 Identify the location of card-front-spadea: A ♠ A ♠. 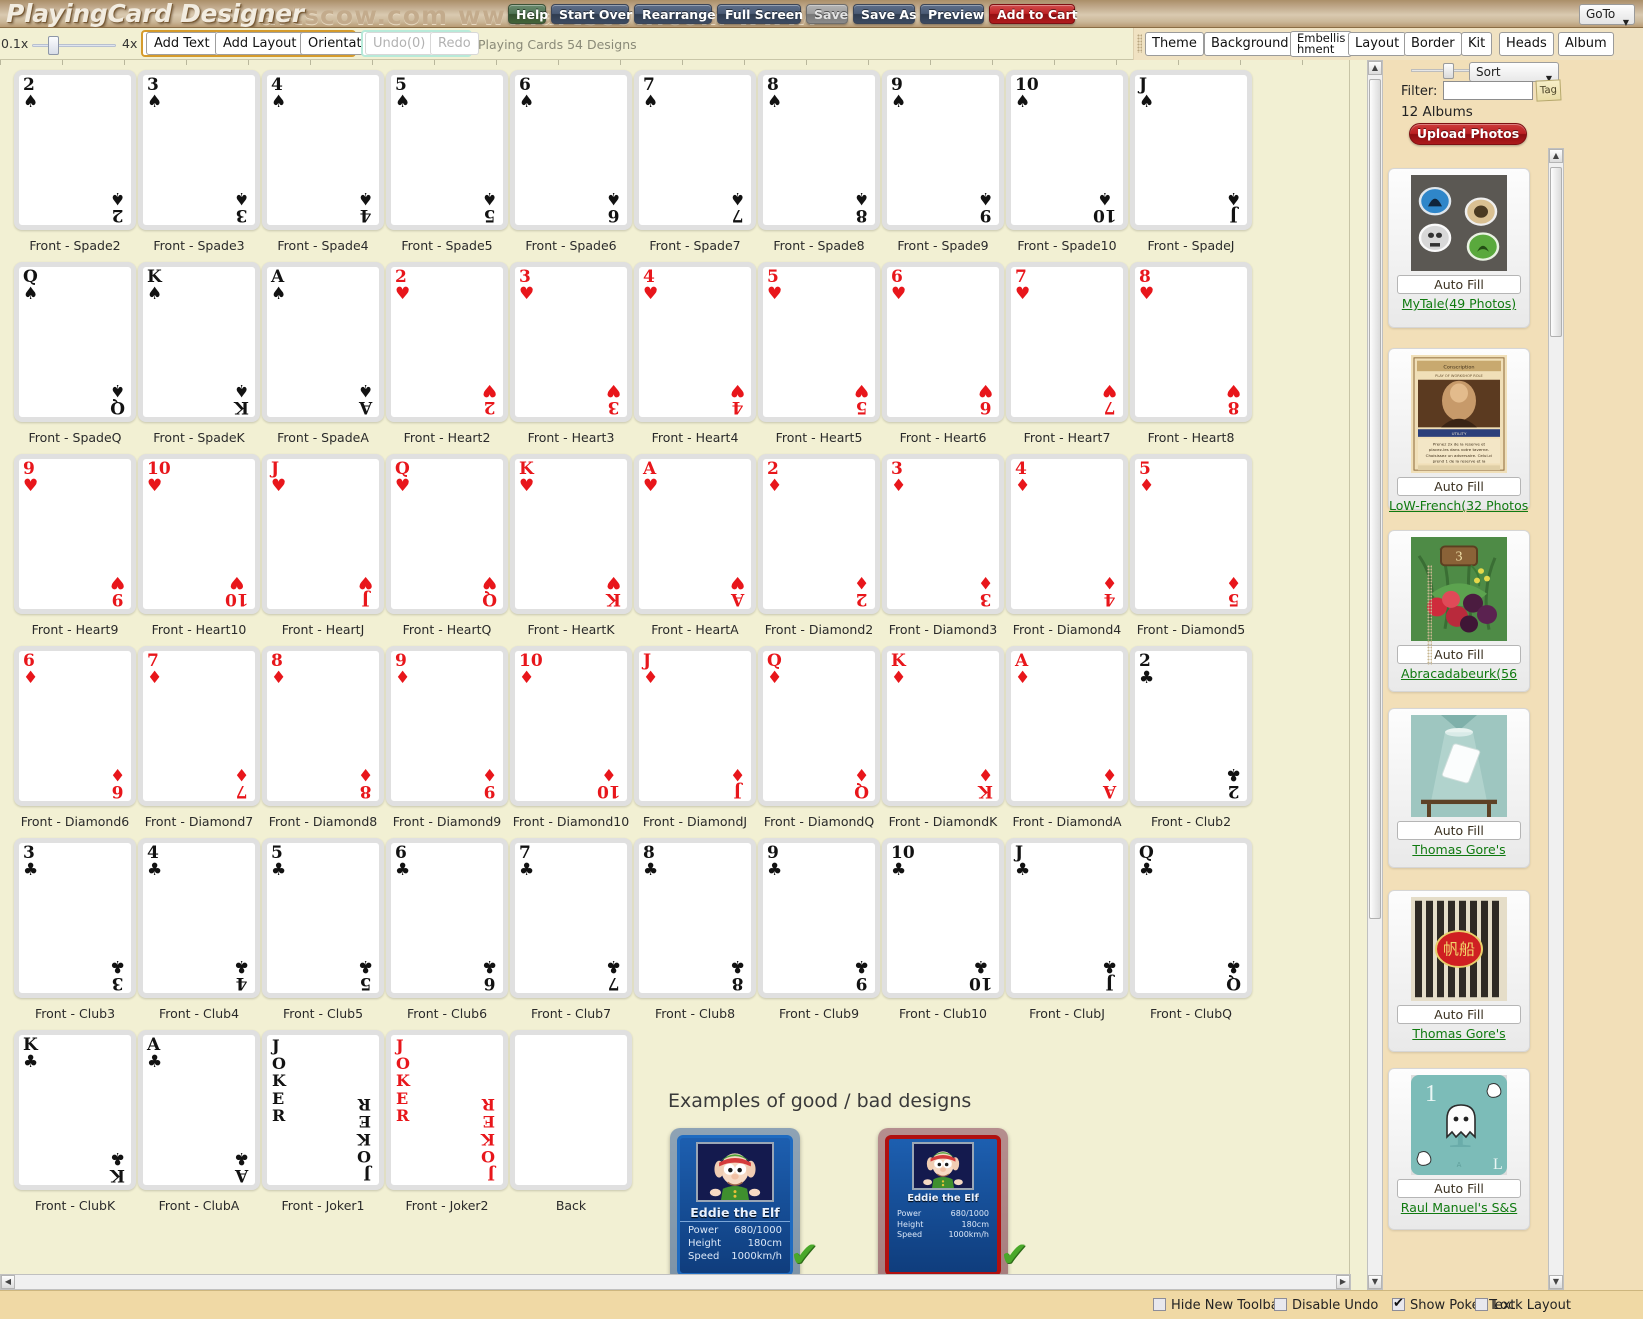
(323, 342).